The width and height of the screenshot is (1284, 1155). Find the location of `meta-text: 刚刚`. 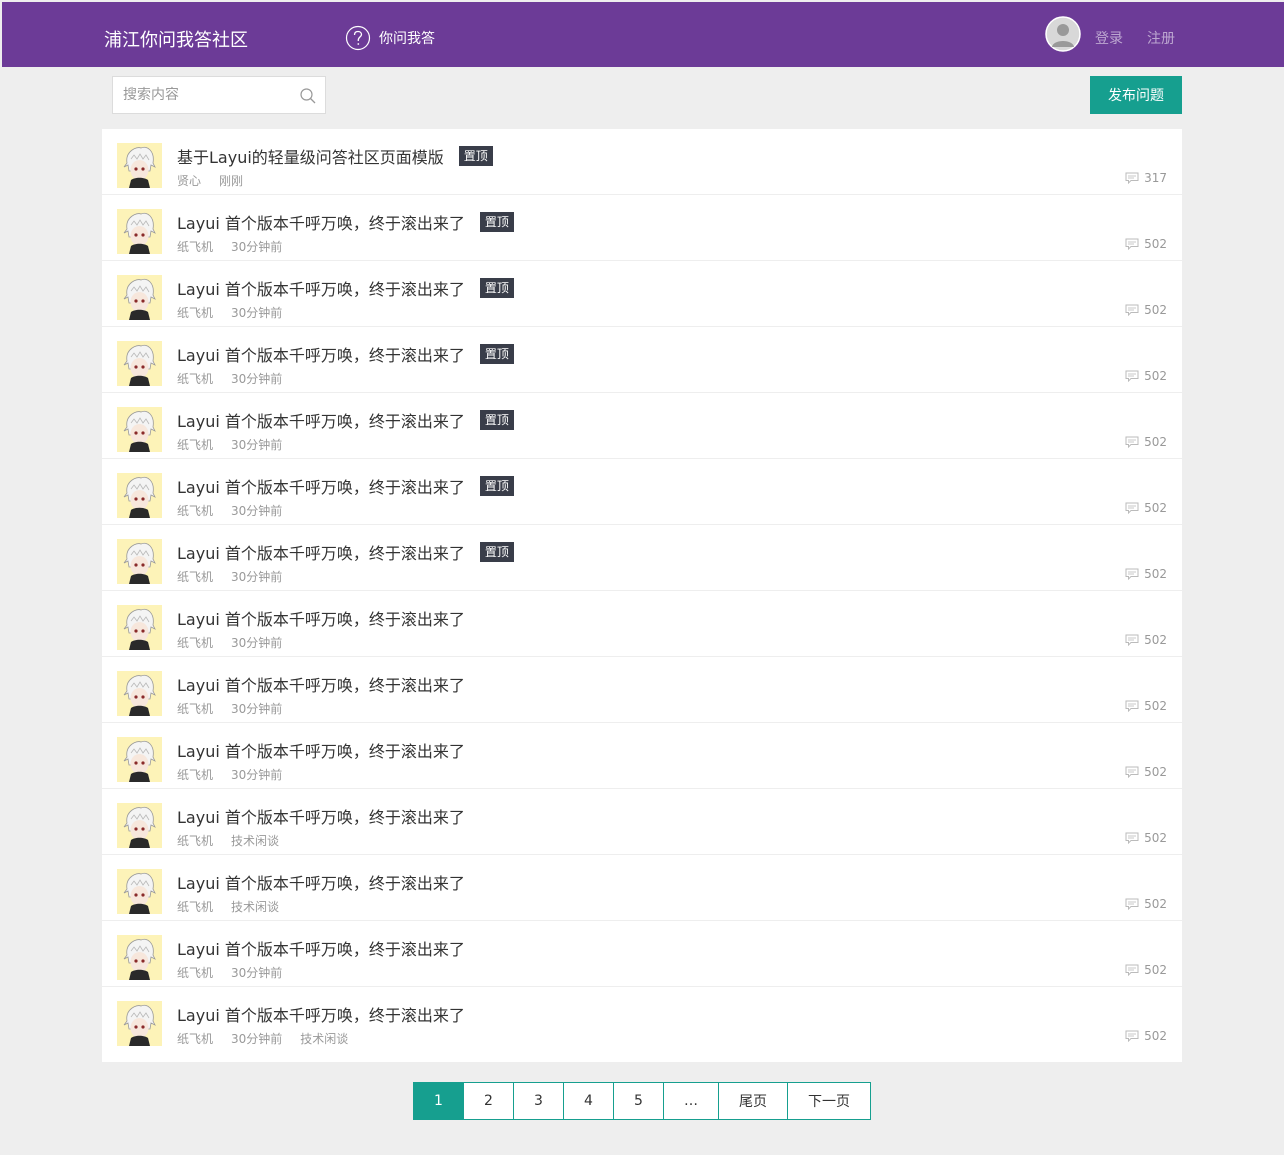

meta-text: 刚刚 is located at coordinates (231, 181).